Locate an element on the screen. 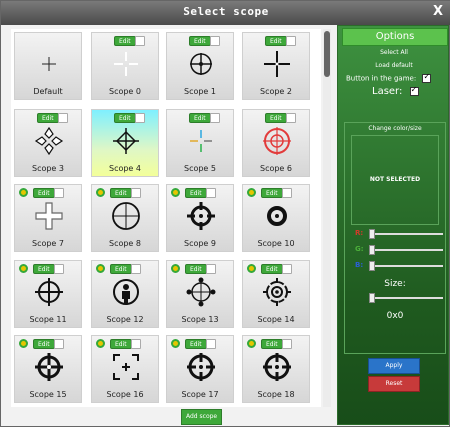  scrollbar is located at coordinates (327, 218).